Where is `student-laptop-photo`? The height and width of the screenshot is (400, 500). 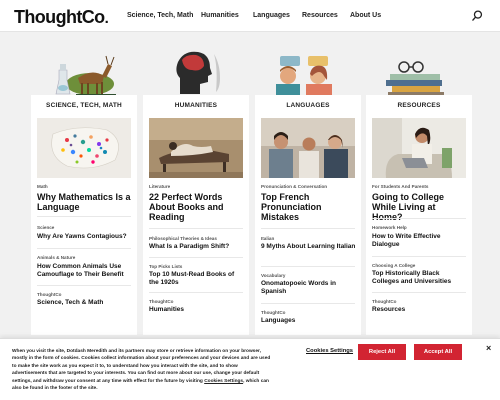 student-laptop-photo is located at coordinates (419, 148).